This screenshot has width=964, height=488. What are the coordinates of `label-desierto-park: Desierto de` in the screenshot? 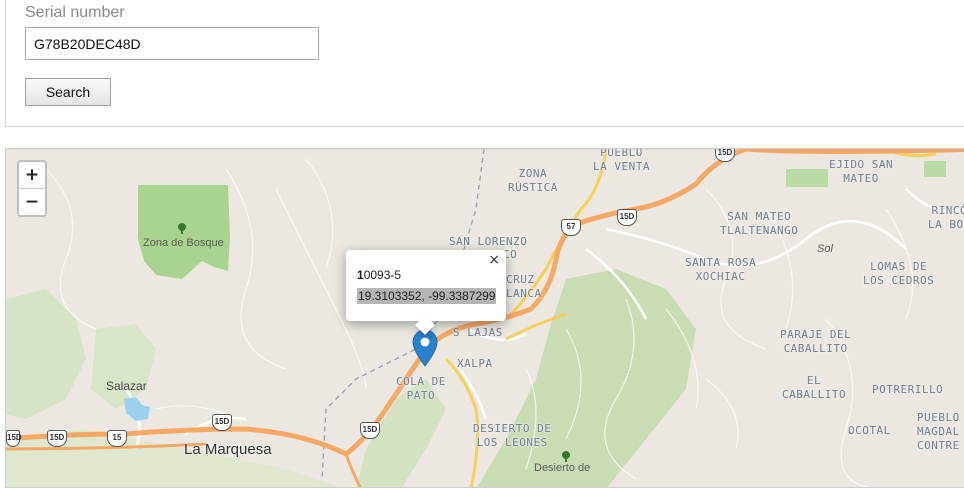 It's located at (562, 468).